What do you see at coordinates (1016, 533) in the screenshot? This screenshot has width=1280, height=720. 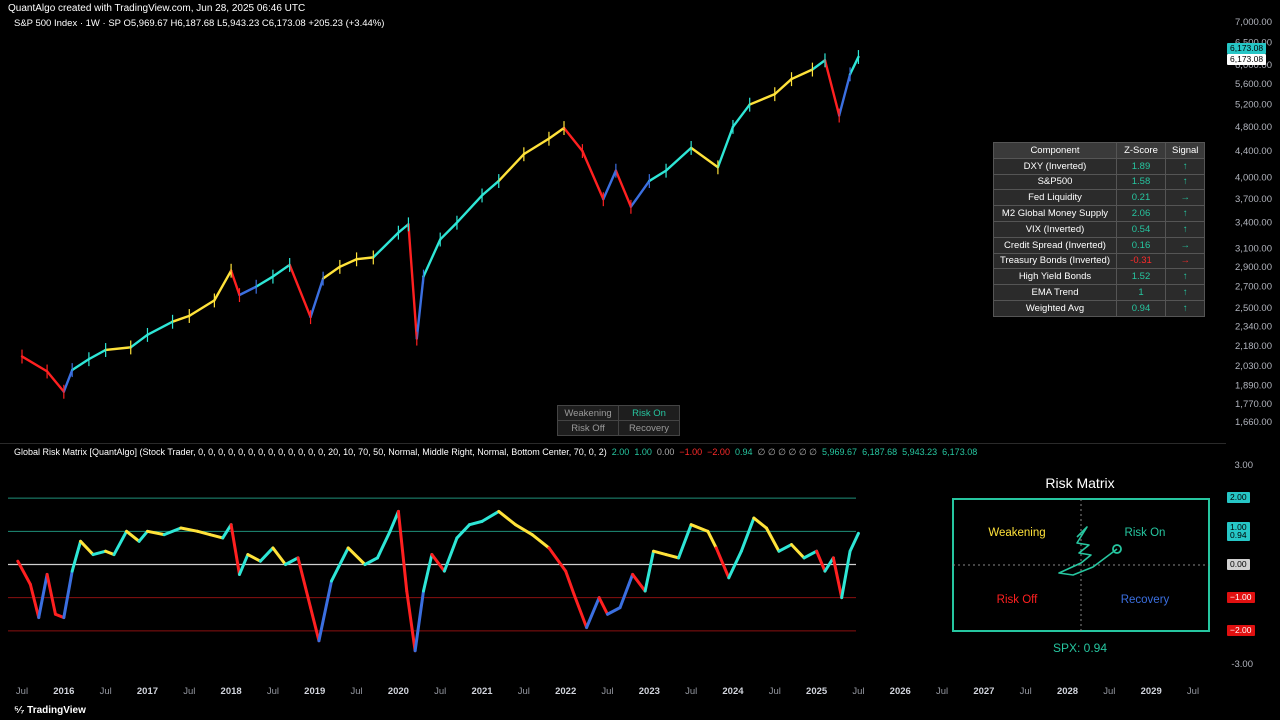 I see `matrix-label-weakening: Weakening` at bounding box center [1016, 533].